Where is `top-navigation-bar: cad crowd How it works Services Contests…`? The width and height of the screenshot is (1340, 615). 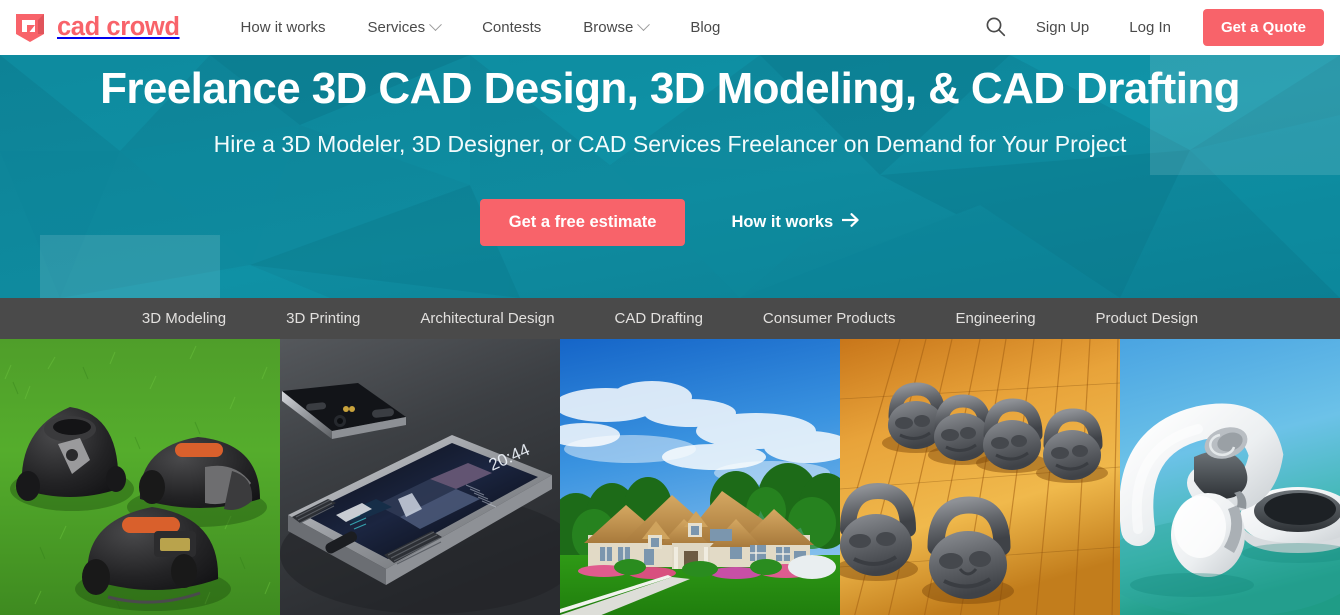
top-navigation-bar: cad crowd How it works Services Contests… is located at coordinates (670, 27).